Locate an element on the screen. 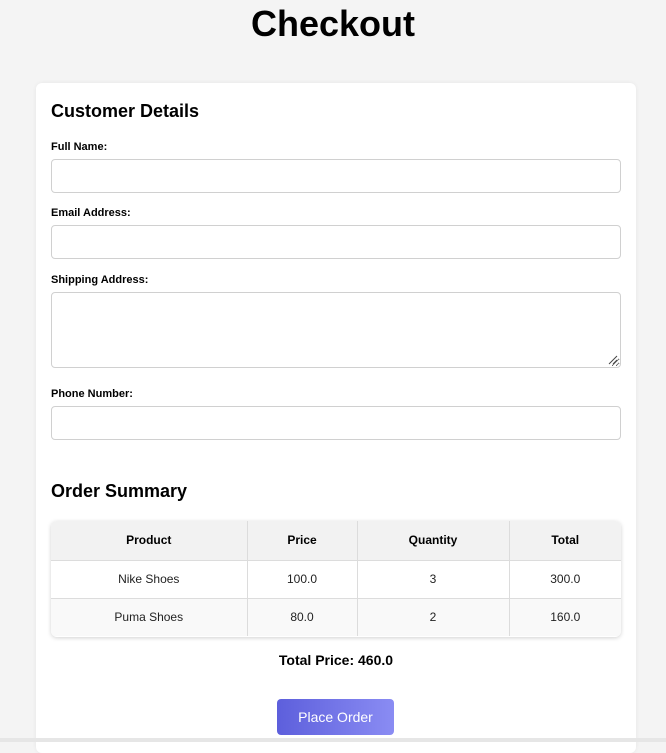  price-cell: 100.0 is located at coordinates (302, 579).